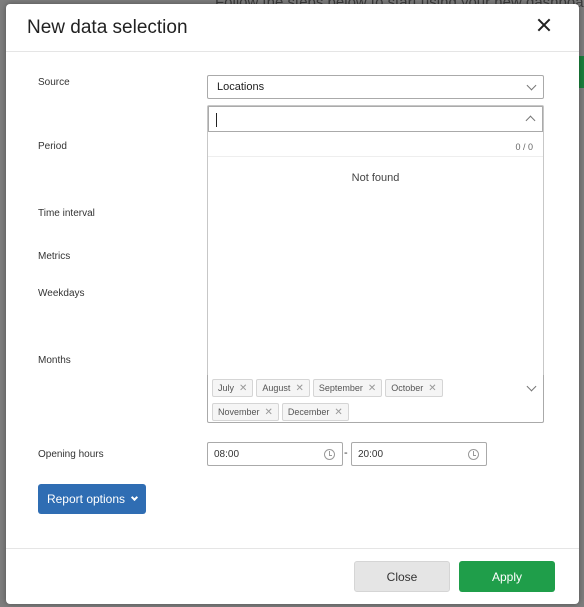  Describe the element at coordinates (54, 256) in the screenshot. I see `metrics-label: Metrics` at that location.